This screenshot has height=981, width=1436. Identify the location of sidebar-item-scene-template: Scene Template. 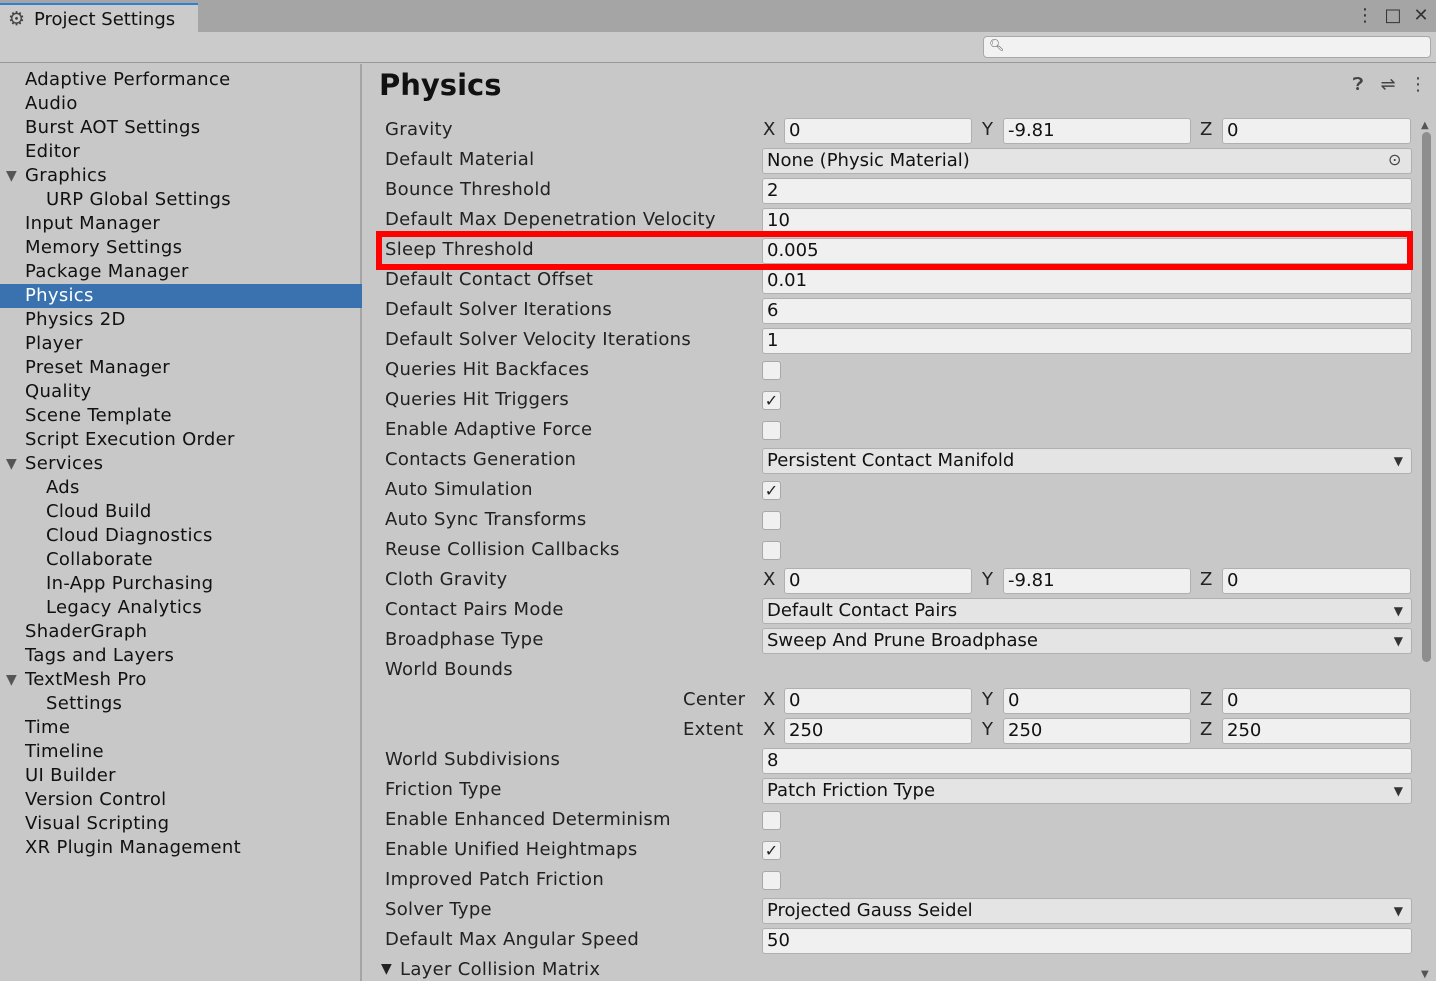
(181, 416).